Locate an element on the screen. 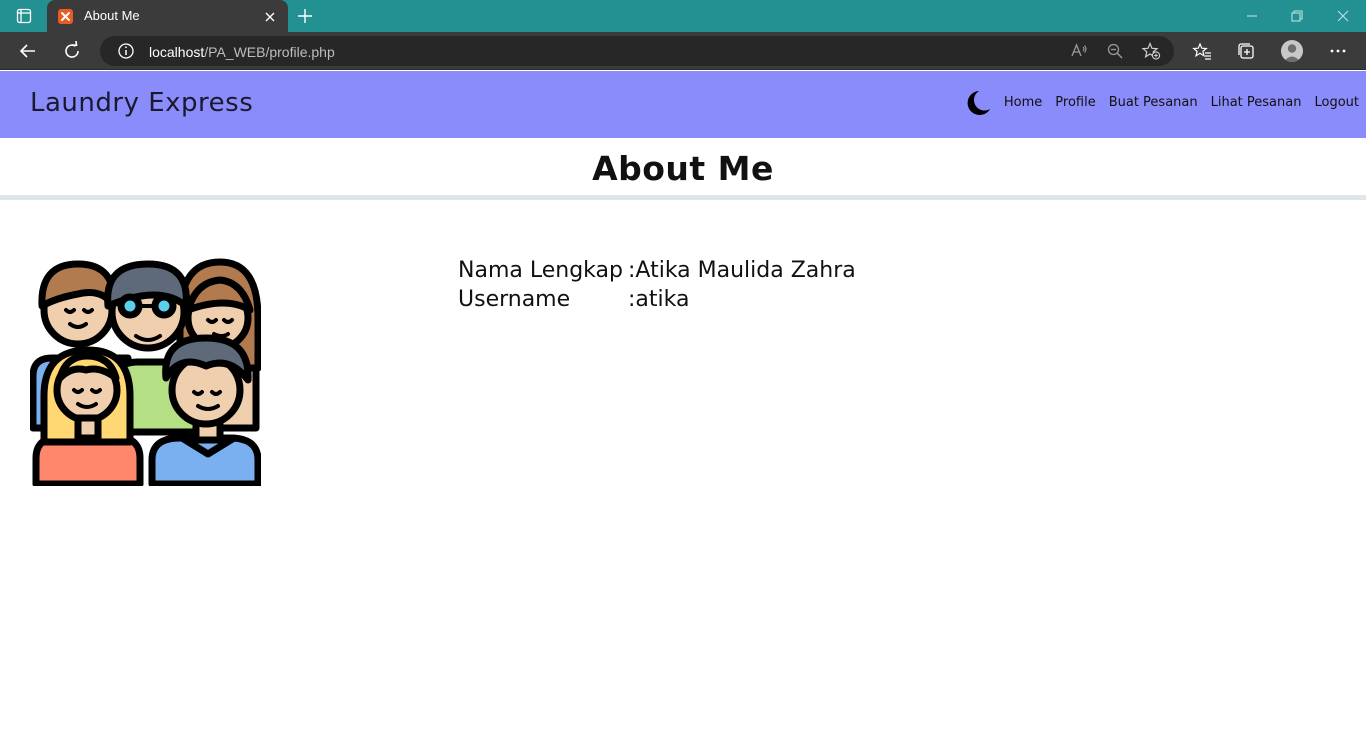 This screenshot has height=738, width=1366. back-arrow-icon is located at coordinates (28, 51).